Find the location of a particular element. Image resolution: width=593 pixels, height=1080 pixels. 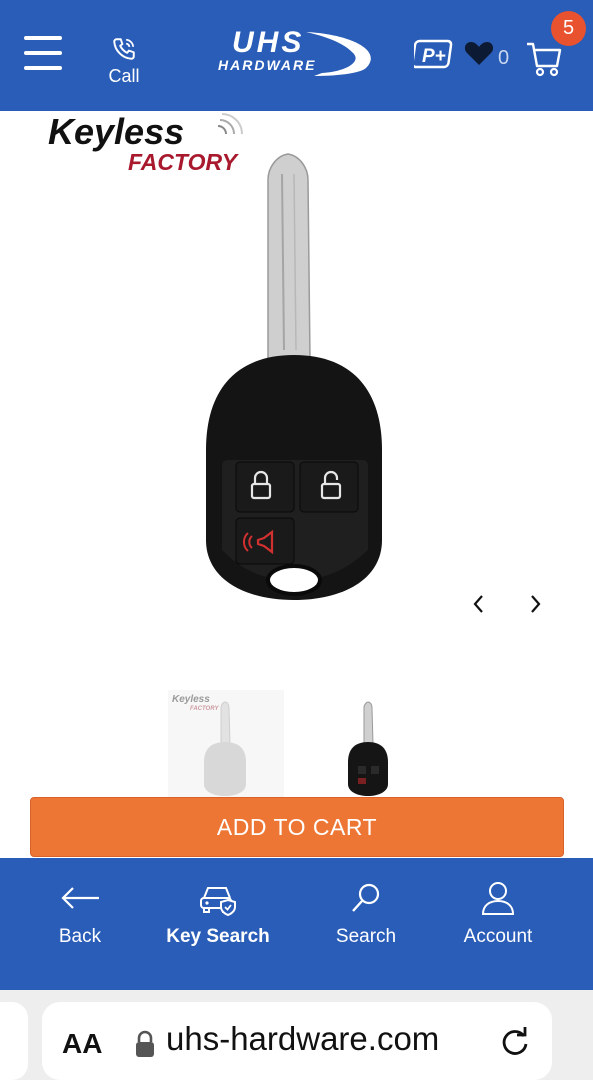

reload-icon is located at coordinates (515, 1041).